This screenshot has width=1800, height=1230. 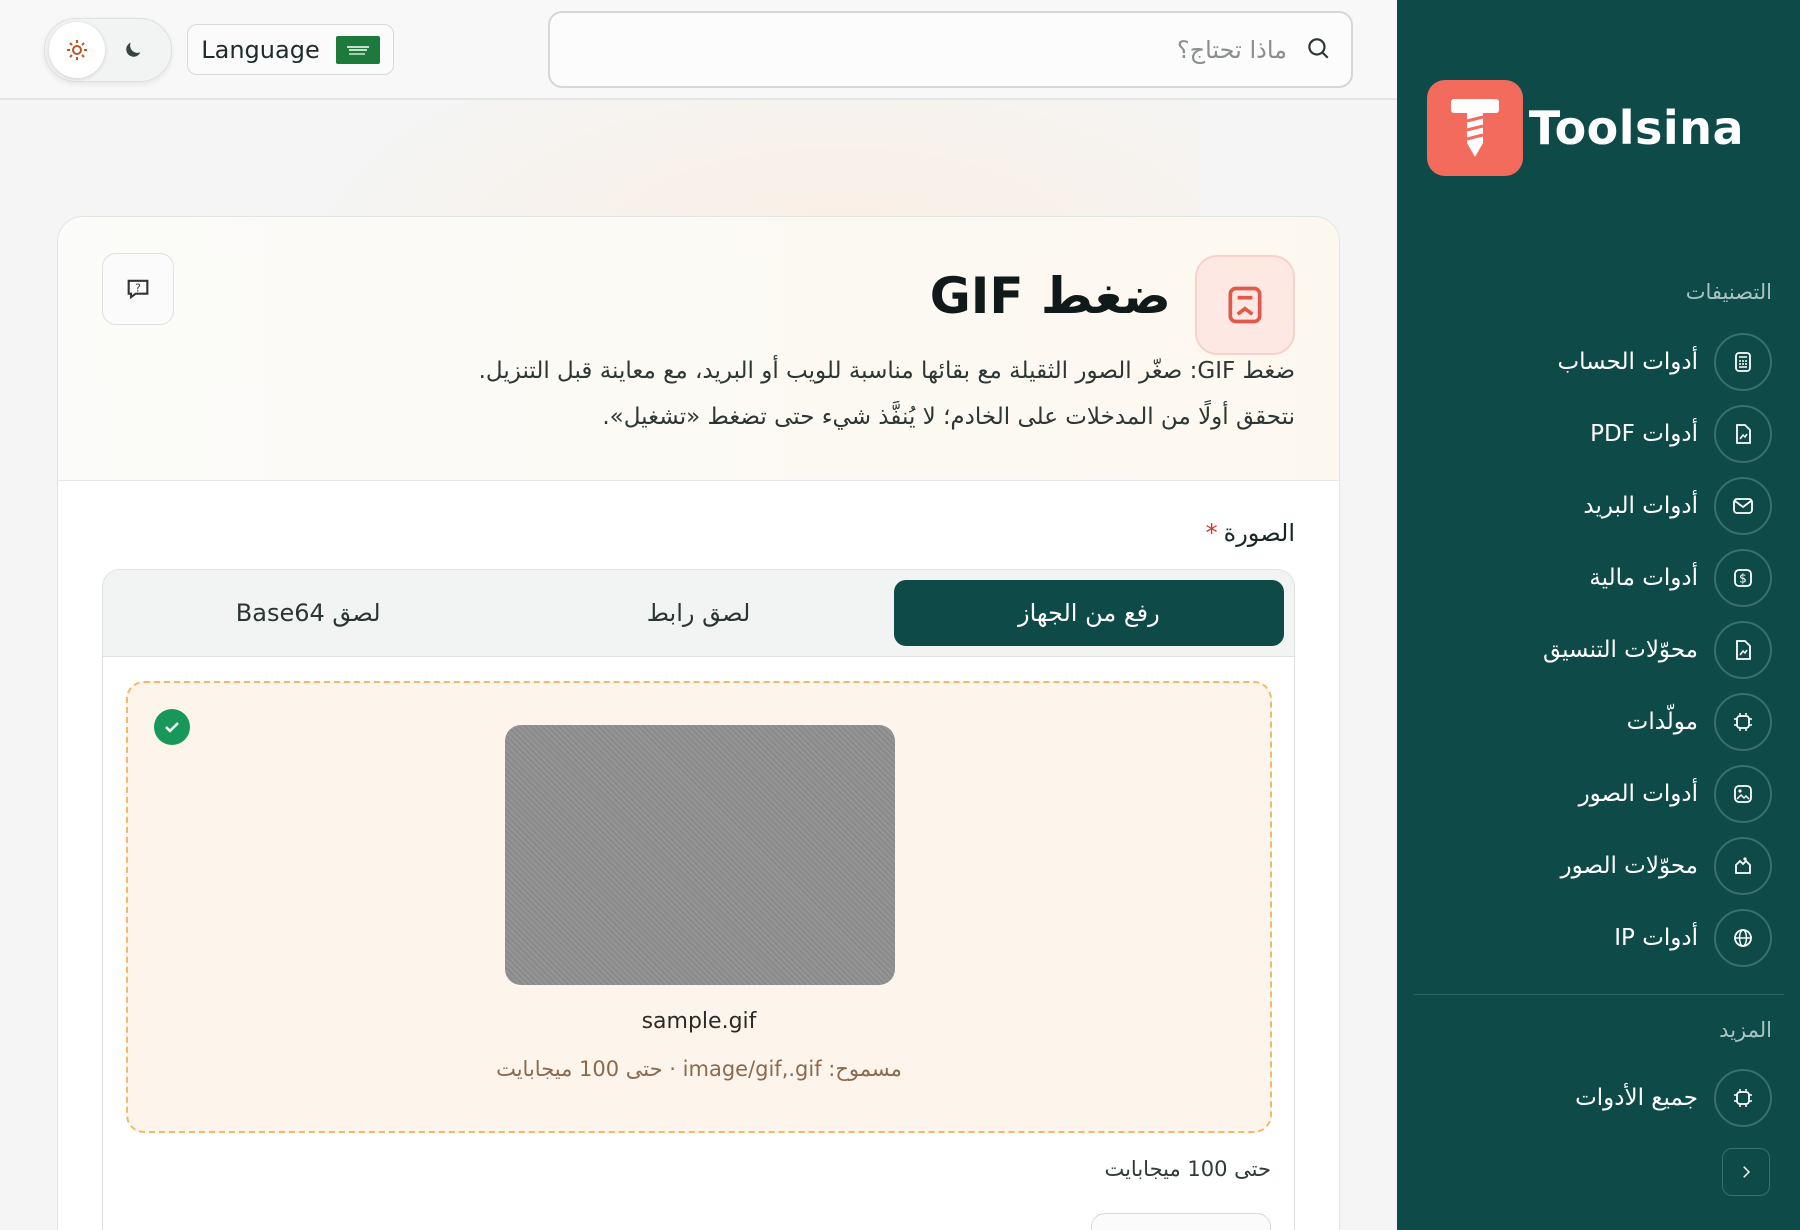 I want to click on brand-logo: Toolsina, so click(x=1585, y=128).